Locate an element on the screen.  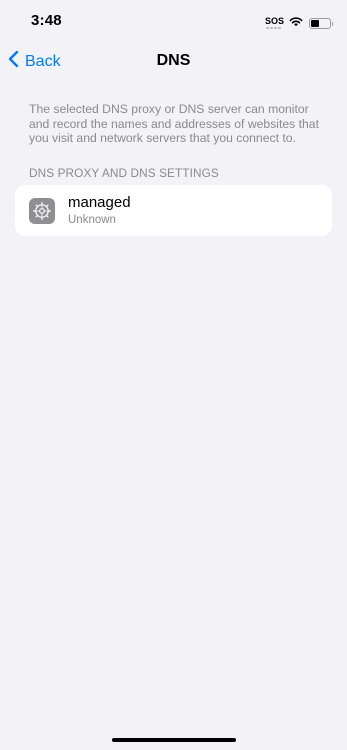
status-bar: 3:48 SOS is located at coordinates (173, 22).